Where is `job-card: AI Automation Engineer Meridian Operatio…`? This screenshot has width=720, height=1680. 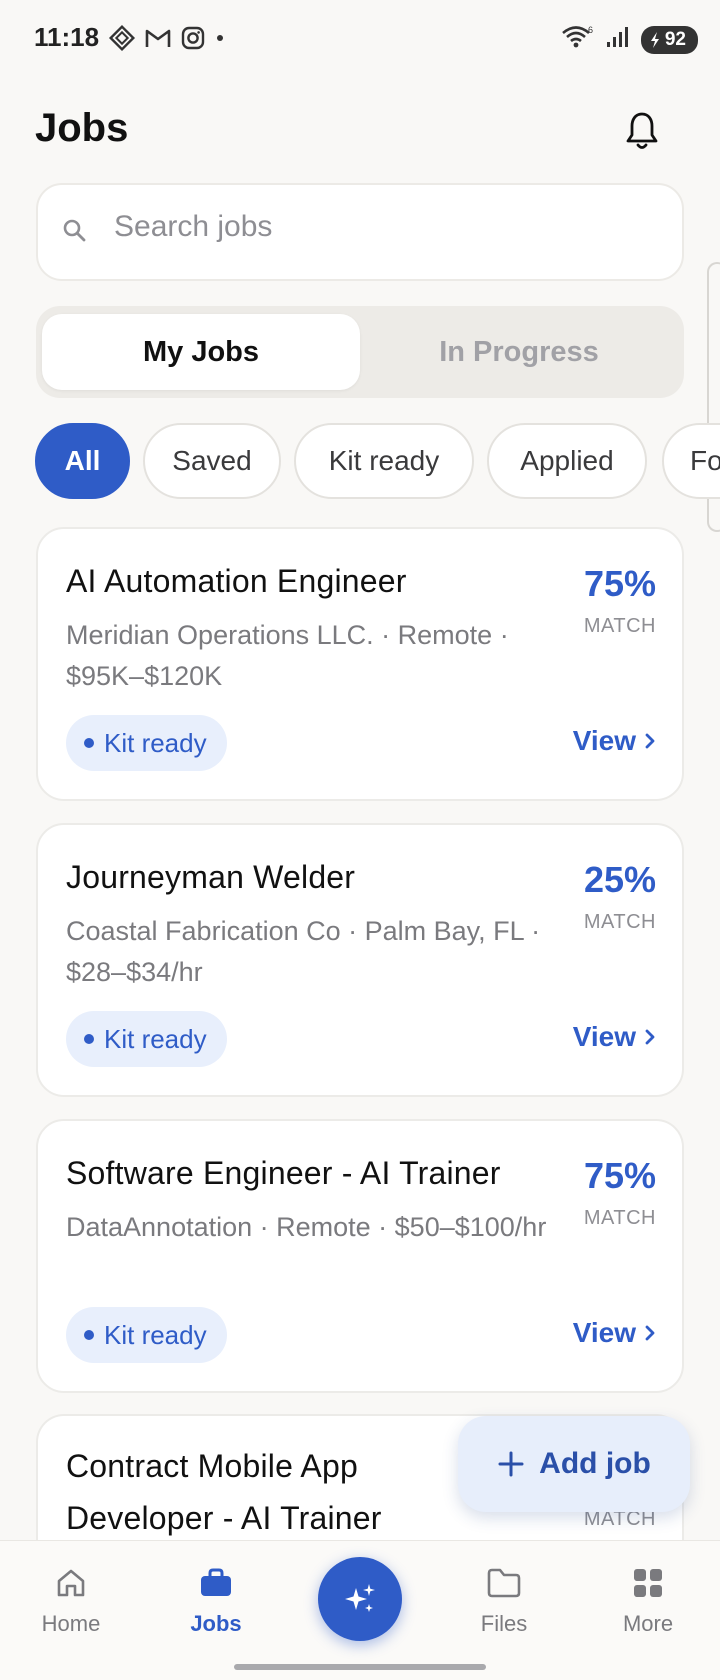
job-card: AI Automation Engineer Meridian Operatio… is located at coordinates (360, 664).